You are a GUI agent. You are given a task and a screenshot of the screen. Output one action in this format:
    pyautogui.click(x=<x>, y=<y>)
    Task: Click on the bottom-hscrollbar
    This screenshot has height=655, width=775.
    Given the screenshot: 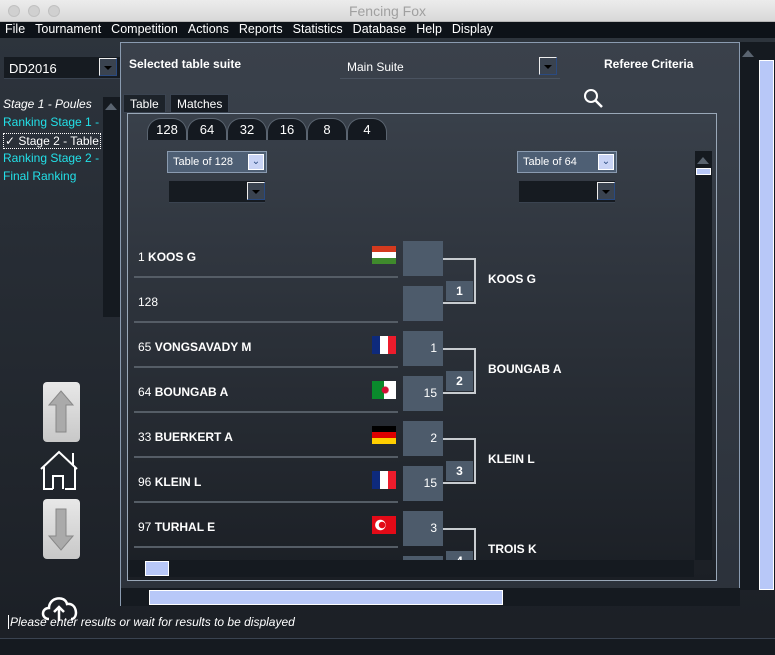 What is the action you would take?
    pyautogui.click(x=387, y=646)
    